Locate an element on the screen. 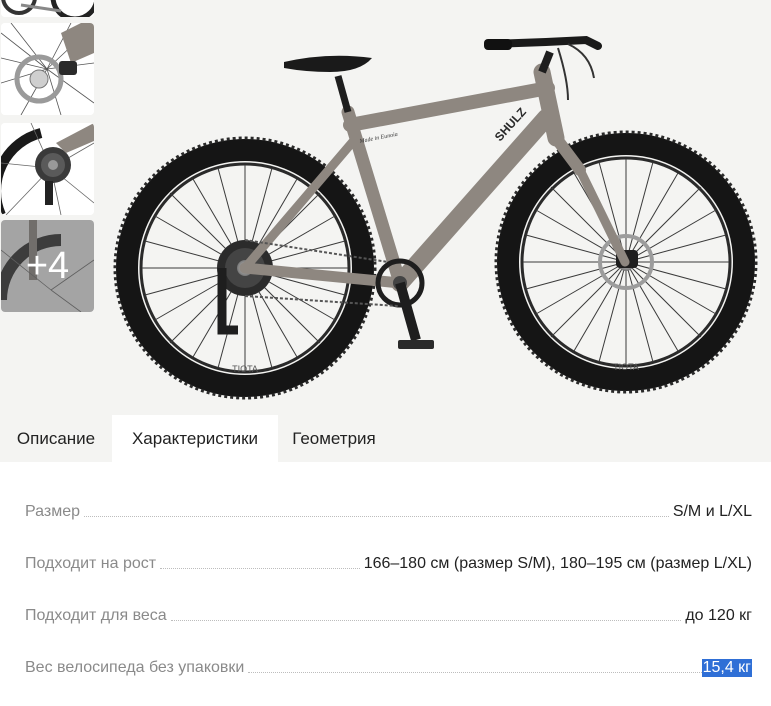  front-tire-brand: TIOTA is located at coordinates (626, 367).